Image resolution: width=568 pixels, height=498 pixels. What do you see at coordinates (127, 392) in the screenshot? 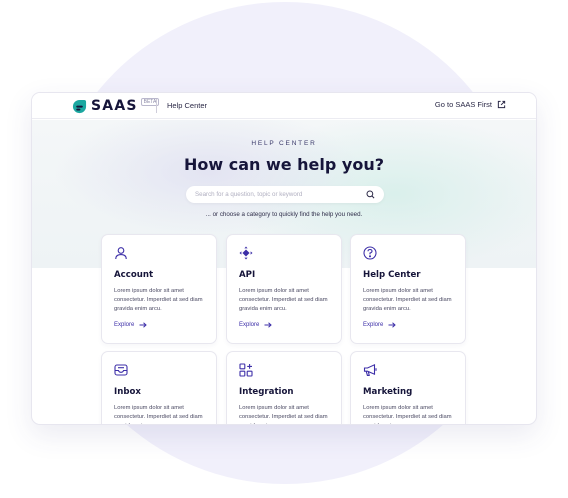
I see `category-title: Inbox` at bounding box center [127, 392].